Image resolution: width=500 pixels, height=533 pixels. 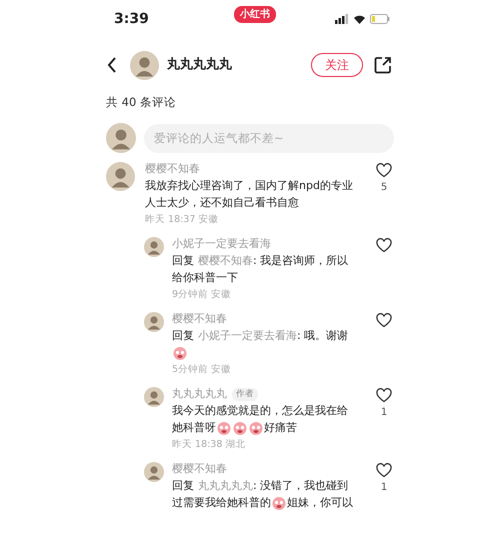 What do you see at coordinates (222, 203) in the screenshot?
I see `comment-text: 人士太少，还不如自己看书自愈` at bounding box center [222, 203].